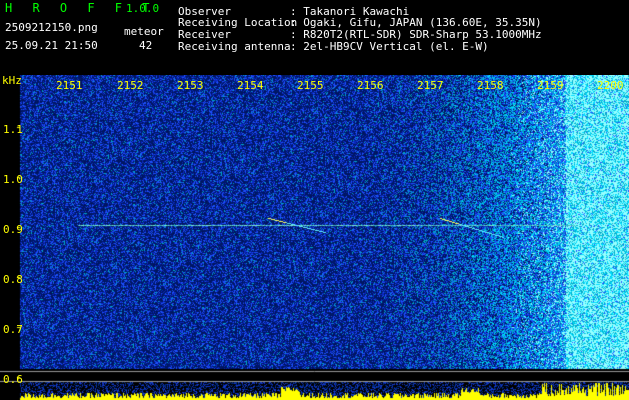 The height and width of the screenshot is (400, 629). What do you see at coordinates (130, 85) in the screenshot?
I see `x-tick-label: 2152` at bounding box center [130, 85].